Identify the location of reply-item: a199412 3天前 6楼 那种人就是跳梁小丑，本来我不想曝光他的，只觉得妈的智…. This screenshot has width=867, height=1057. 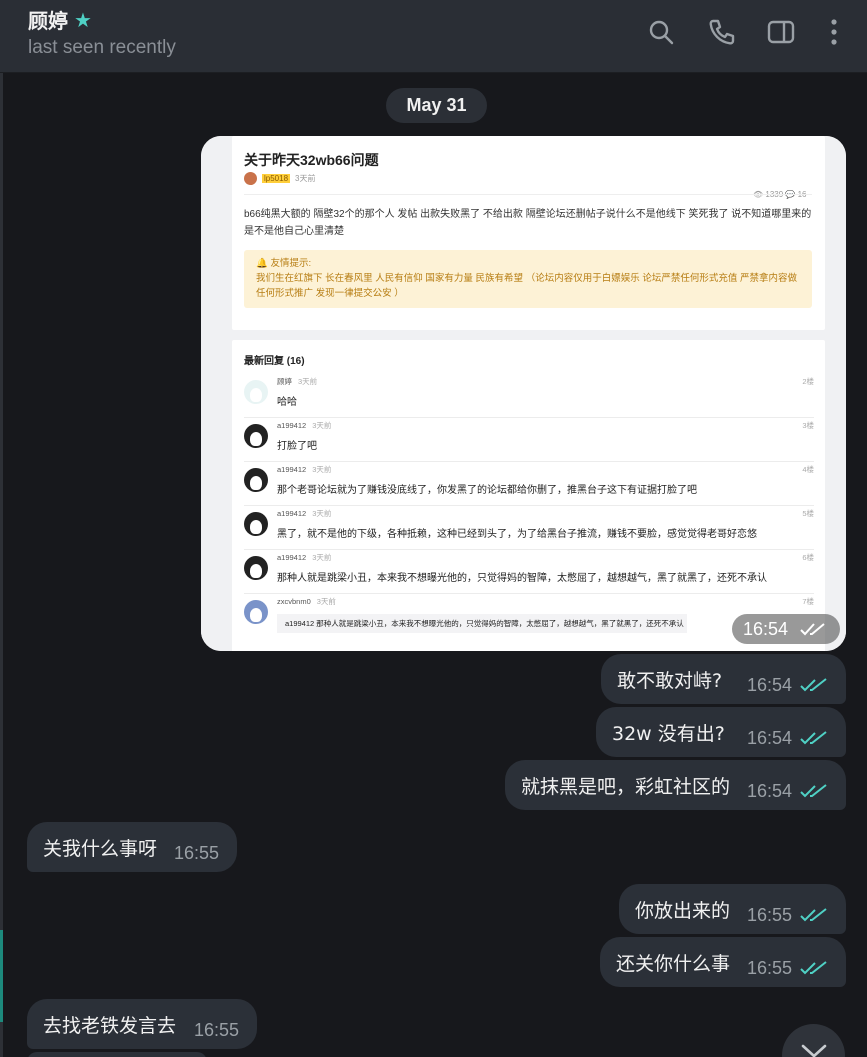
(529, 572).